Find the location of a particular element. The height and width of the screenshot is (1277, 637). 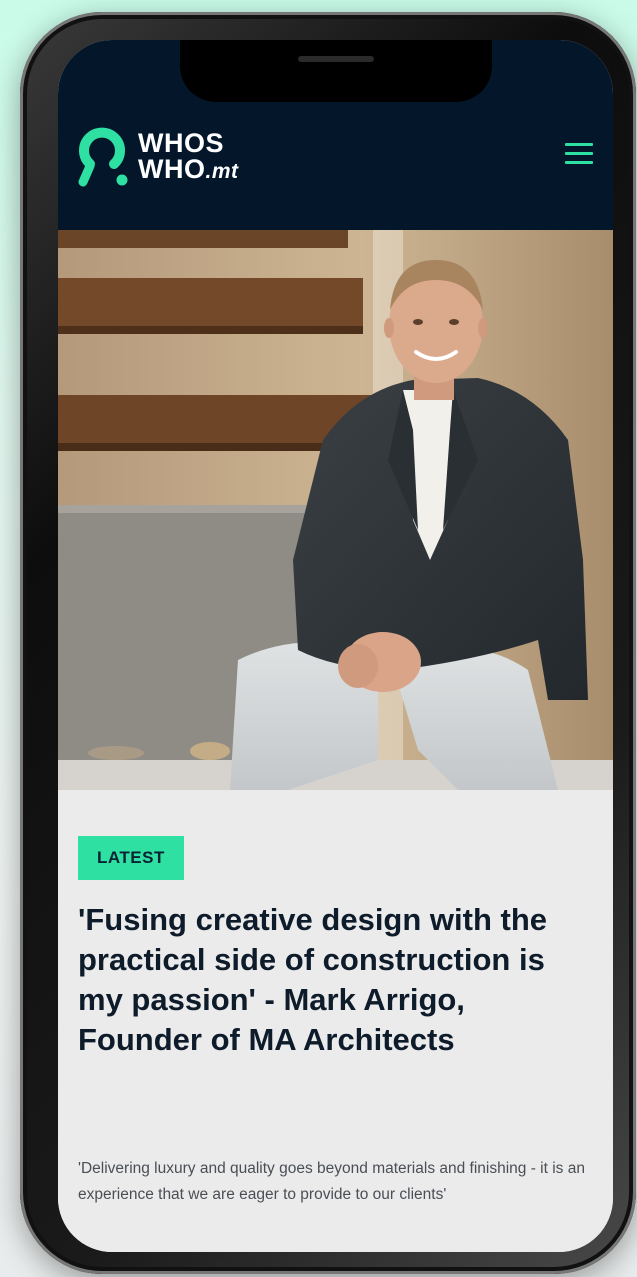

logo-line-2-text: WHO is located at coordinates (172, 168).